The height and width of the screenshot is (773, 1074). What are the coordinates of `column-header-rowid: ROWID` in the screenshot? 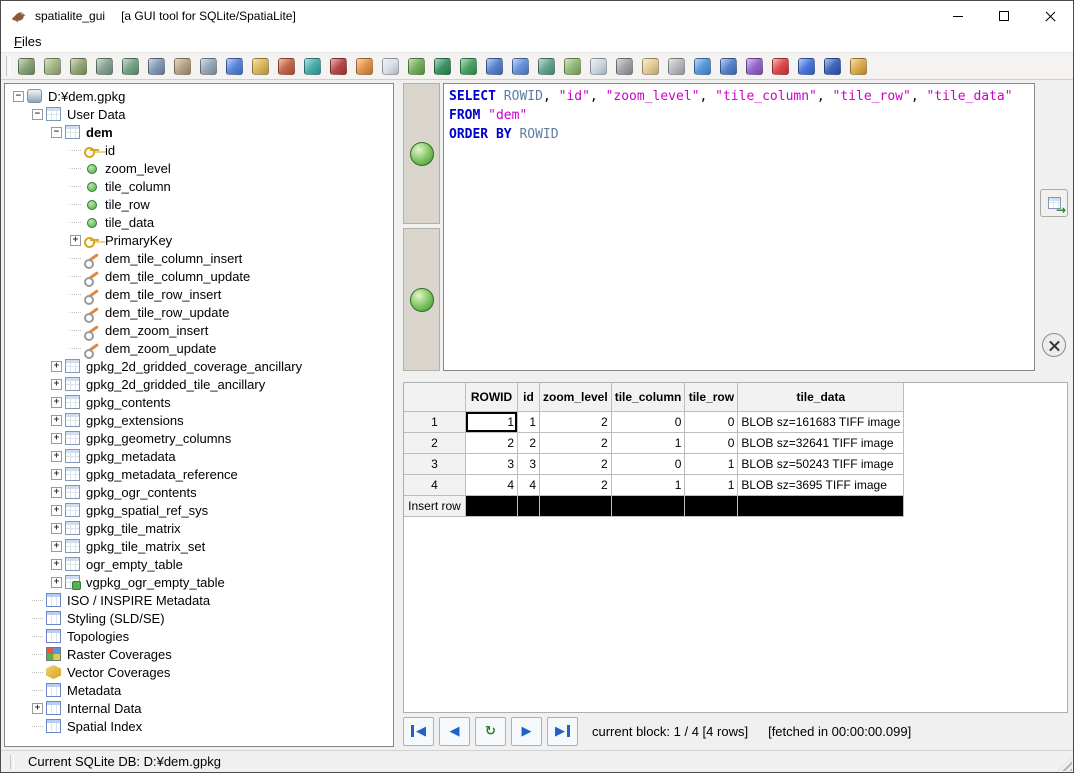 It's located at (491, 397).